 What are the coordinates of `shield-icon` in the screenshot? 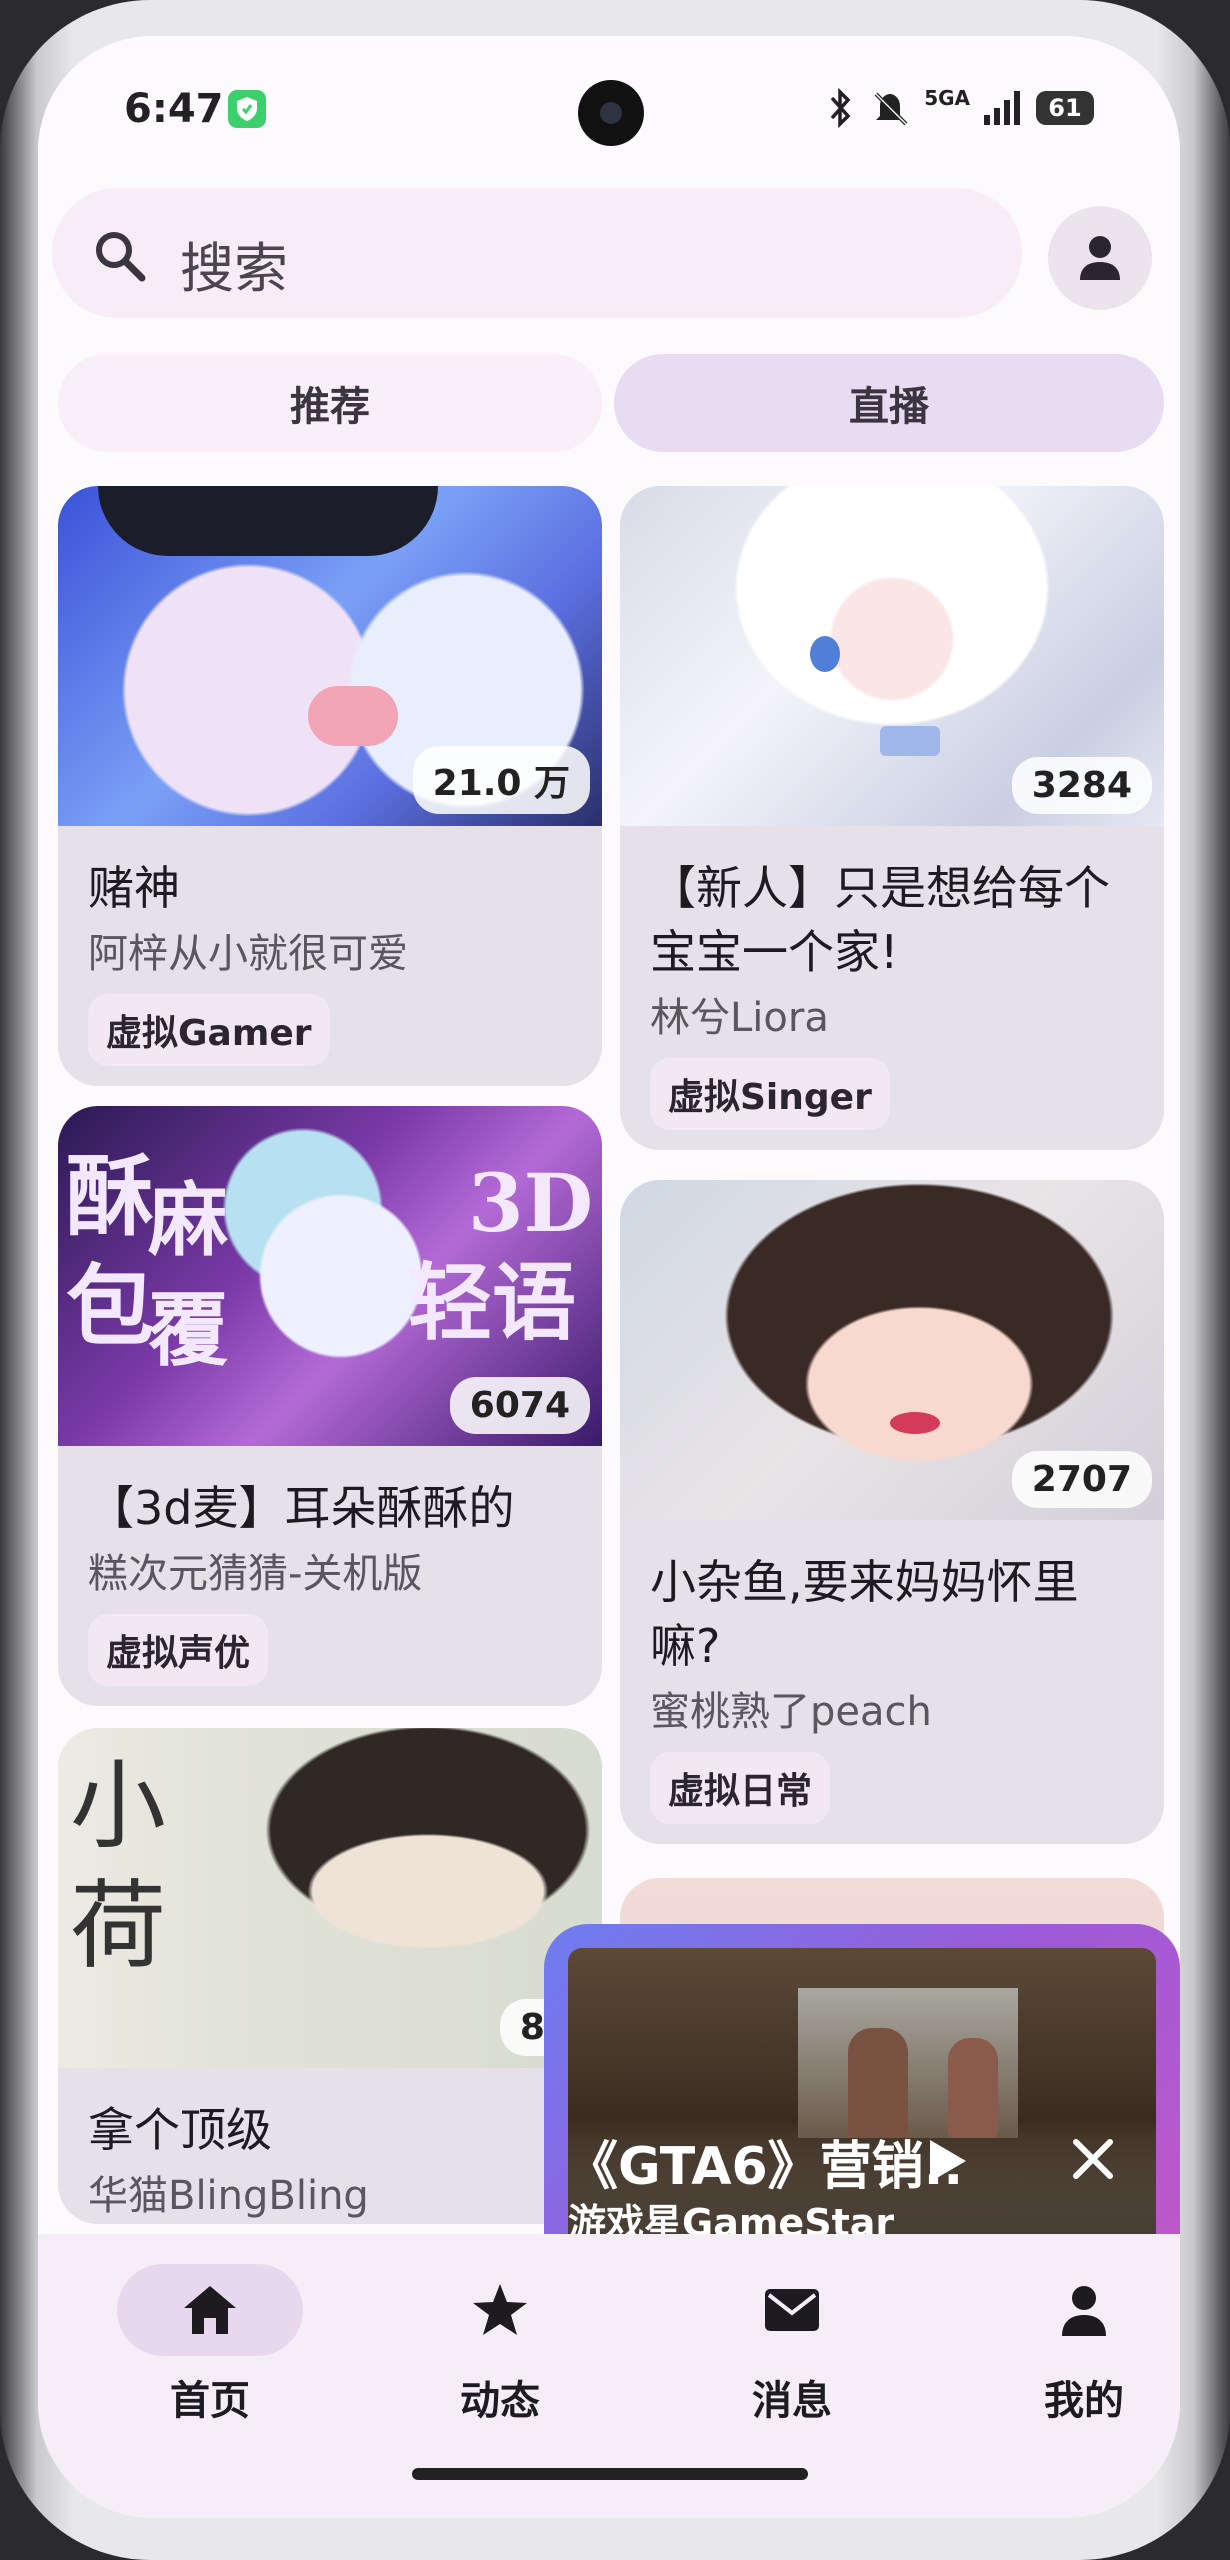 It's located at (247, 109).